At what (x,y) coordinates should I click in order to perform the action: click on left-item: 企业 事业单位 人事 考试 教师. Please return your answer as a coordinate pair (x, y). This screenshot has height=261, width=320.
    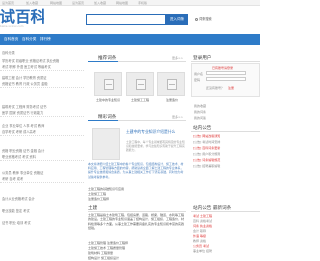
    Looking at the image, I should click on (23, 125).